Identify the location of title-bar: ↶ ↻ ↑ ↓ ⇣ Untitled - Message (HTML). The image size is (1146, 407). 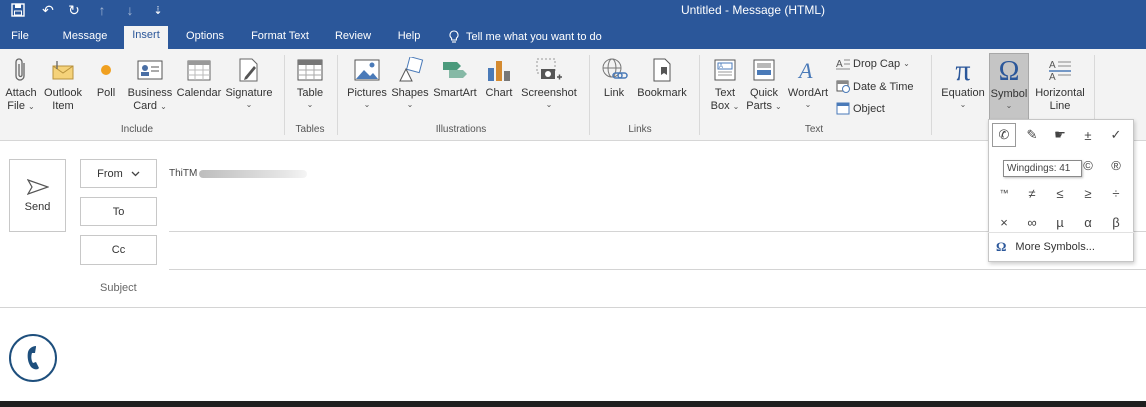
(573, 10).